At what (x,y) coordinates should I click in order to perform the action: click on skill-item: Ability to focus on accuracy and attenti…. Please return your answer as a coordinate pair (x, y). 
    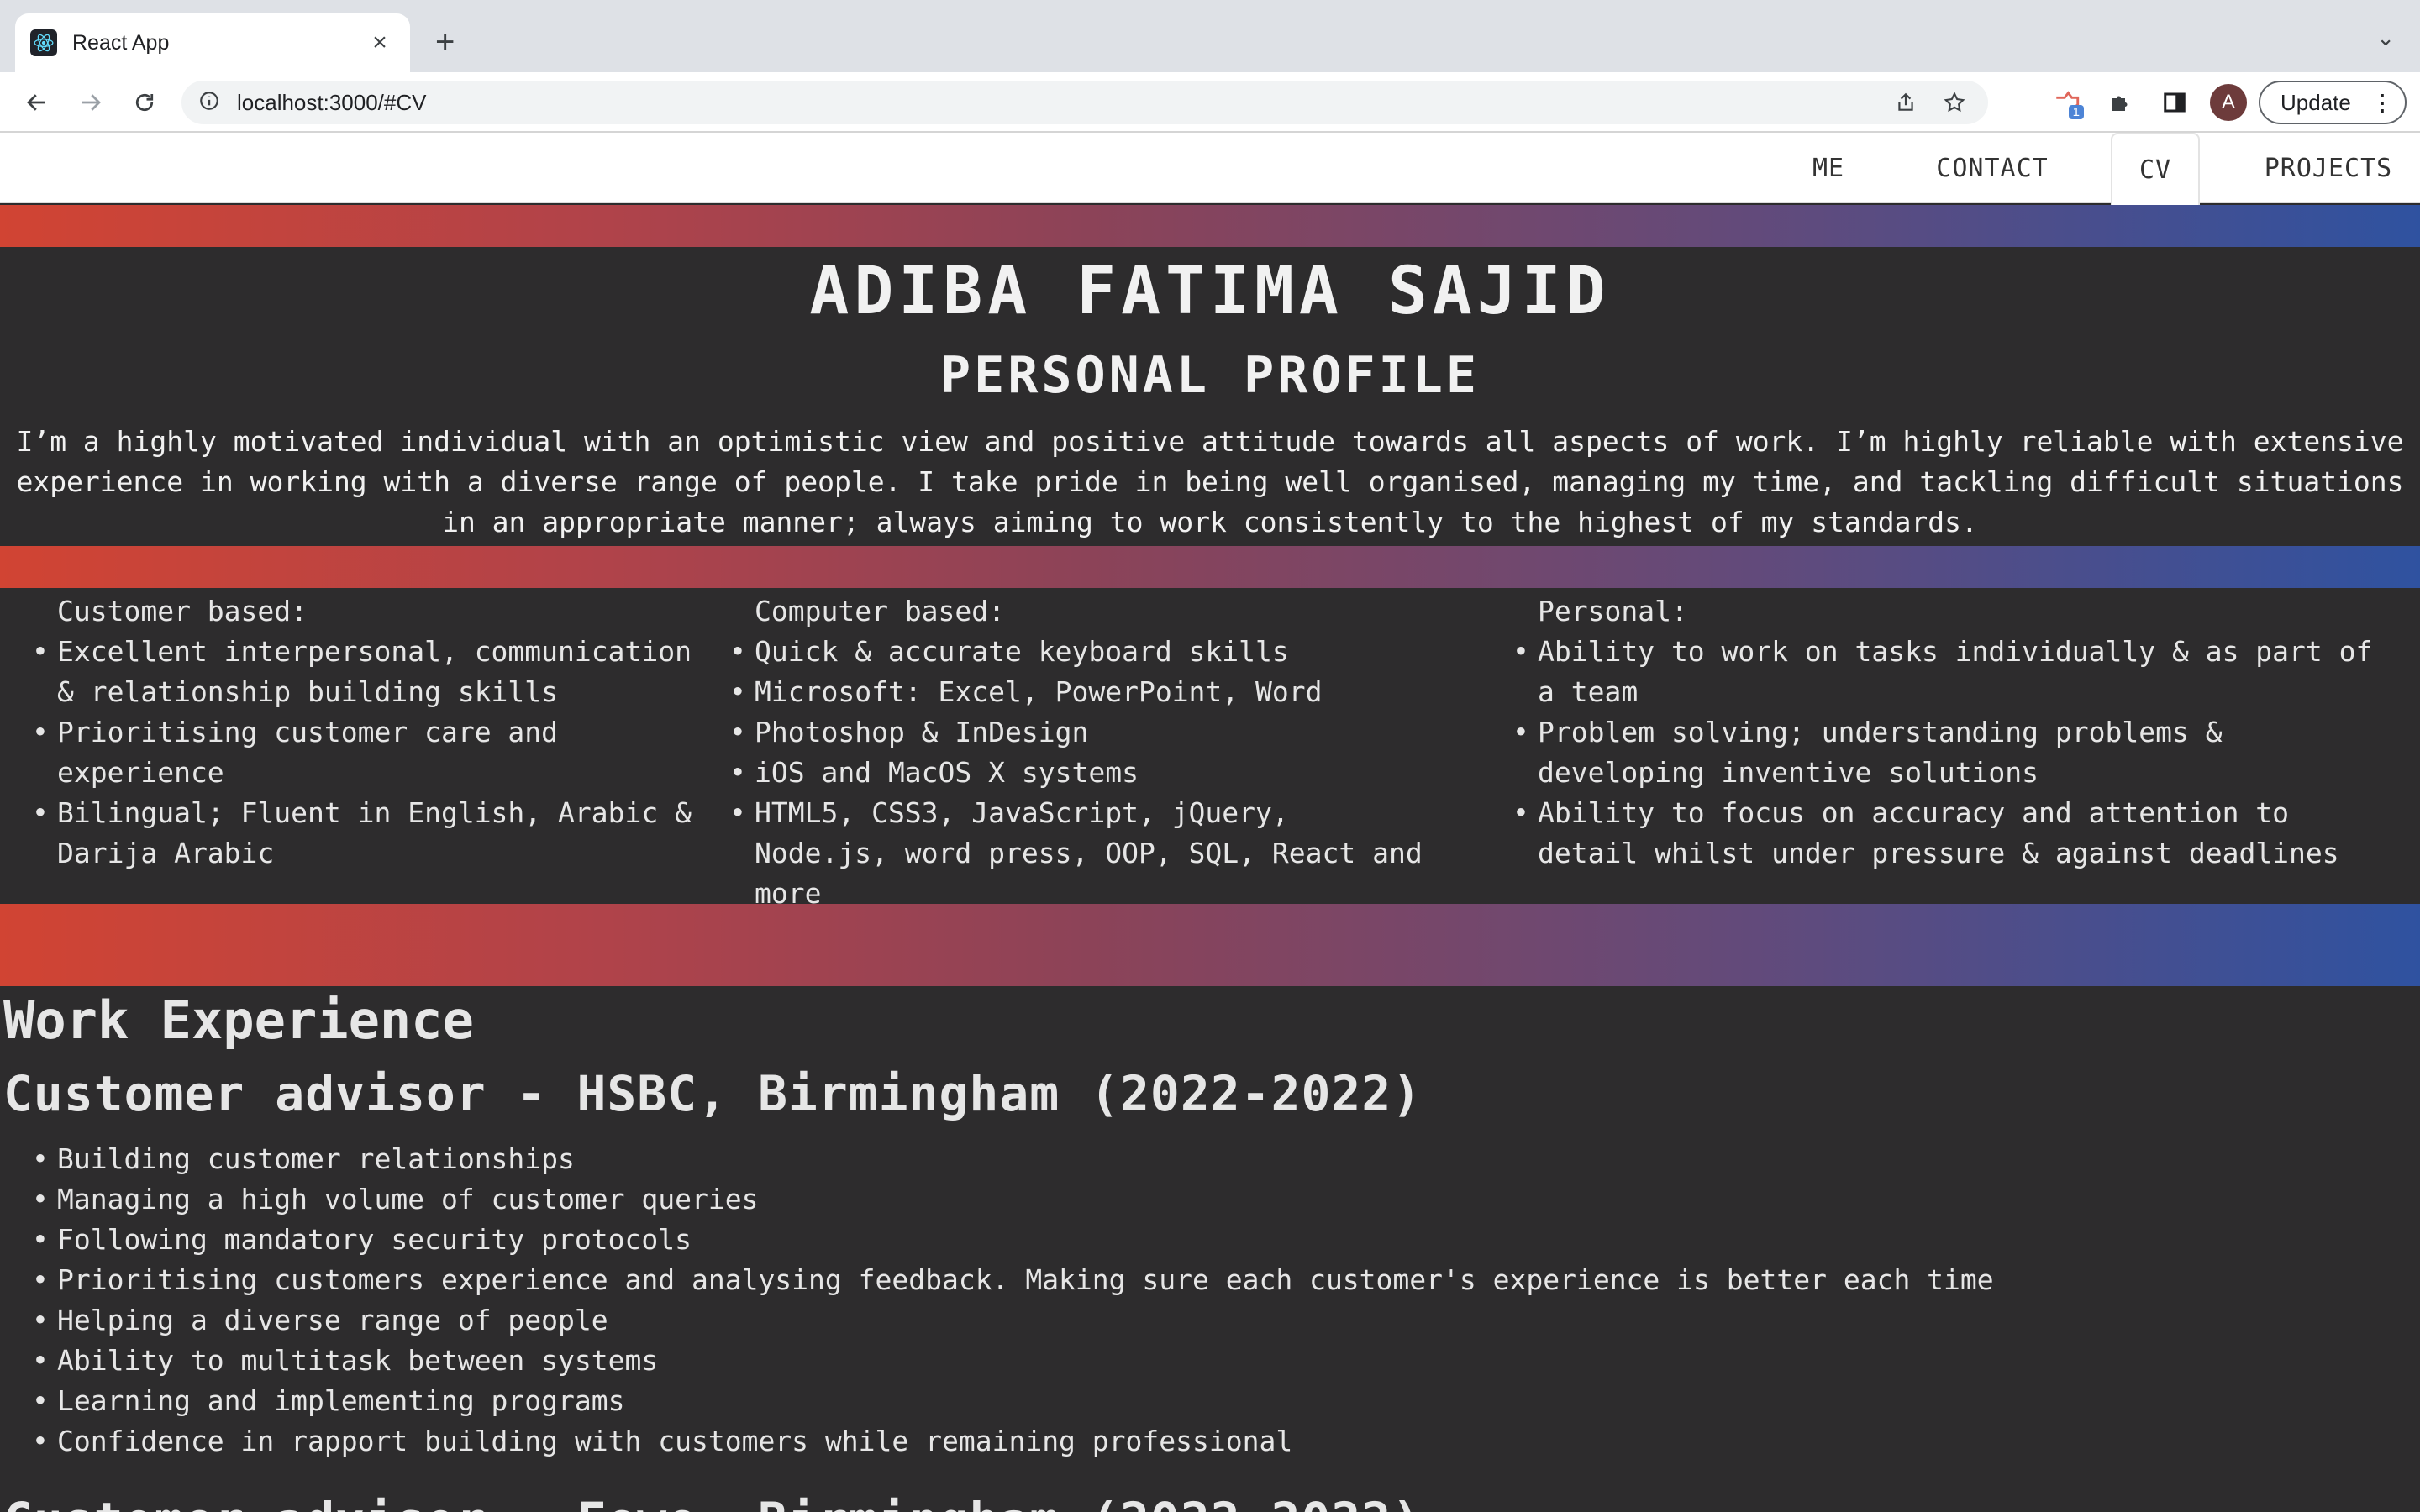
    Looking at the image, I should click on (1943, 833).